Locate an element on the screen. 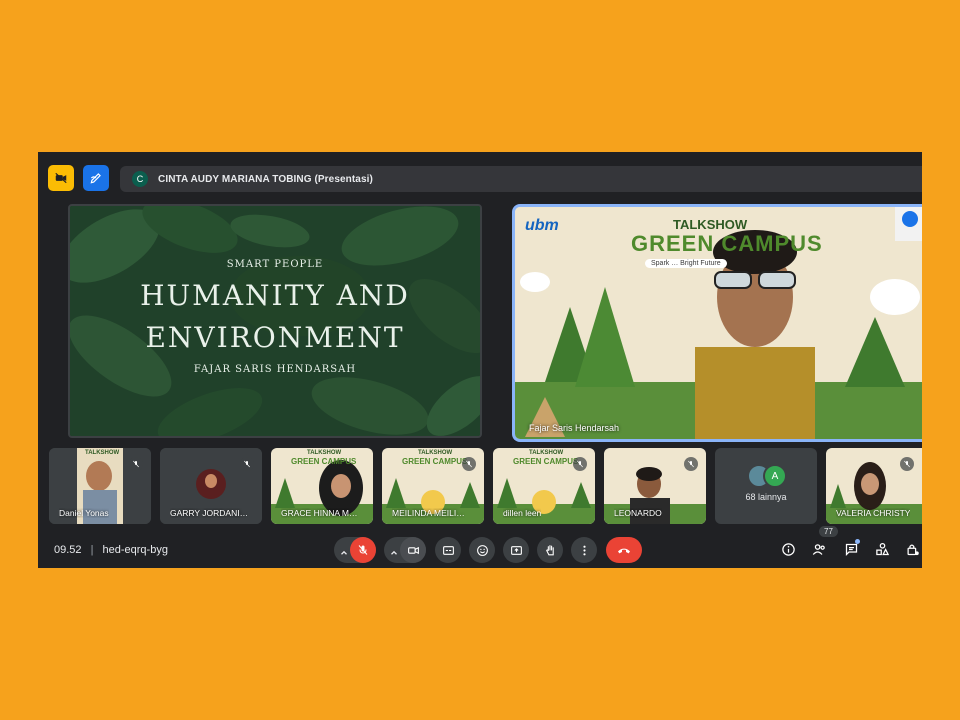 The image size is (960, 720). slide-subtitle: SMART PEOPLE is located at coordinates (275, 264).